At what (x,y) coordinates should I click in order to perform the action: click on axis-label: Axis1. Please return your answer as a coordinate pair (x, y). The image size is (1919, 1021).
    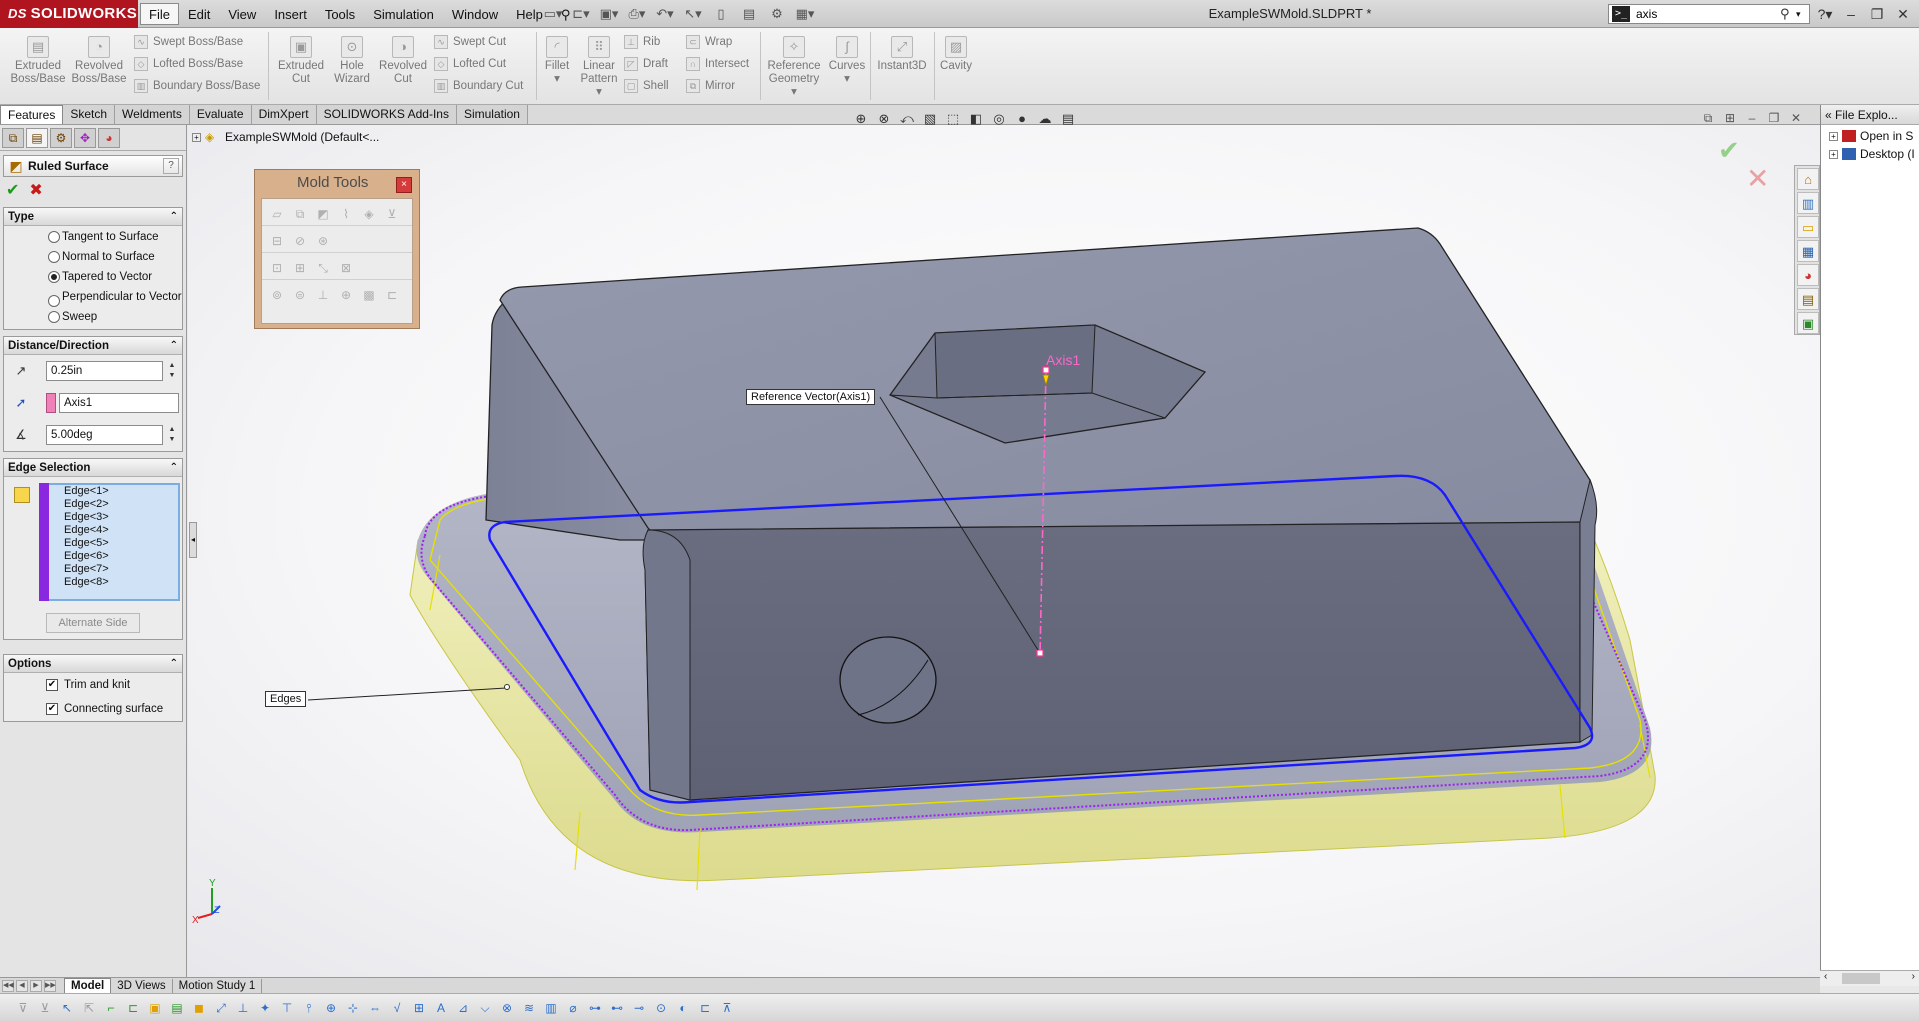
    Looking at the image, I should click on (1063, 360).